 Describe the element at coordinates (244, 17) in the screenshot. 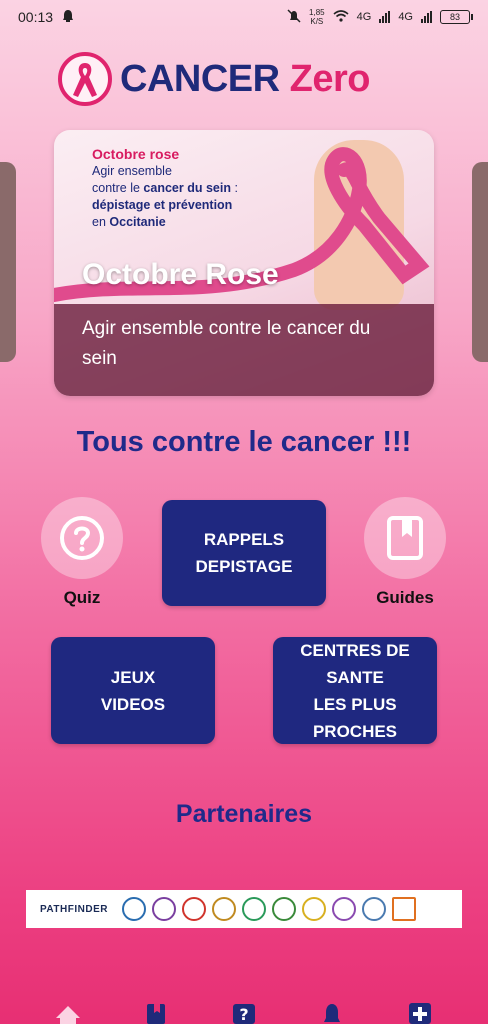

I see `status-bar: 00:13 1,85 K/S 4G 4G 83` at that location.